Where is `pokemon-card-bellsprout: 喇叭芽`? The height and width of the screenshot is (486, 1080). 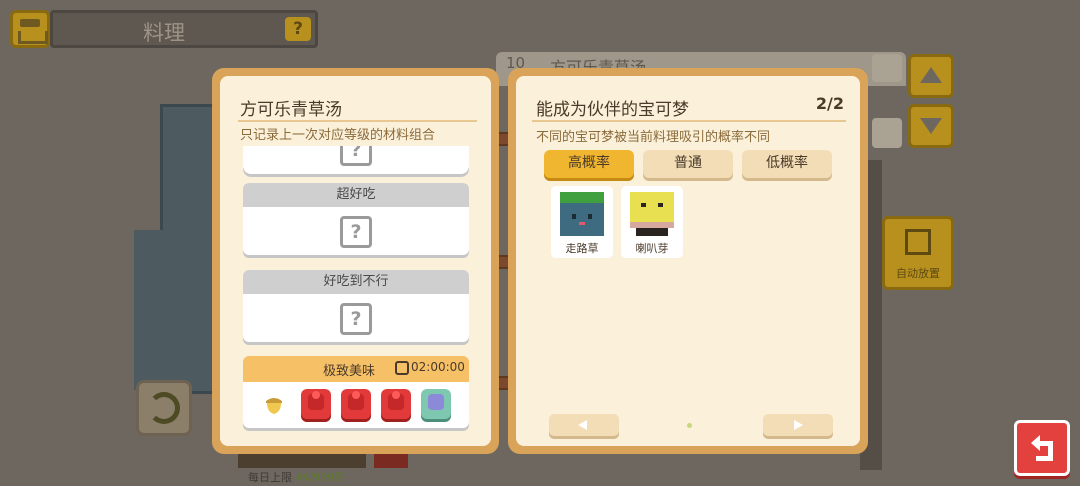
pokemon-card-bellsprout: 喇叭芽 is located at coordinates (652, 222).